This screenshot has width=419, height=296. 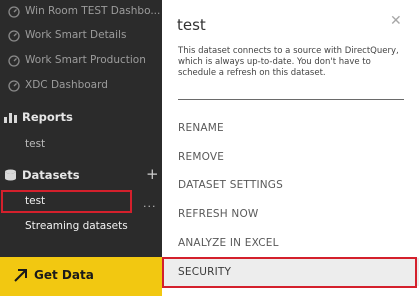 I want to click on menu-item-label: ANALYZE IN EXCEL, so click(x=228, y=243).